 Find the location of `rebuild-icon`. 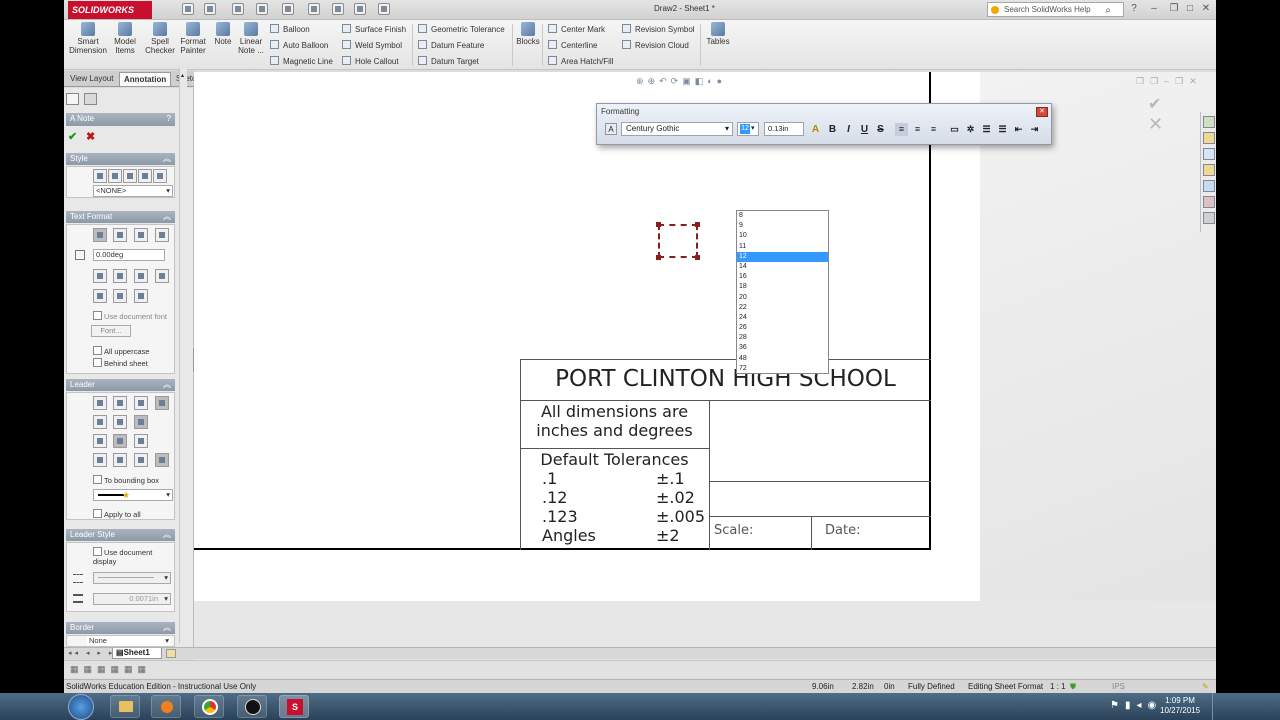

rebuild-icon is located at coordinates (338, 9).